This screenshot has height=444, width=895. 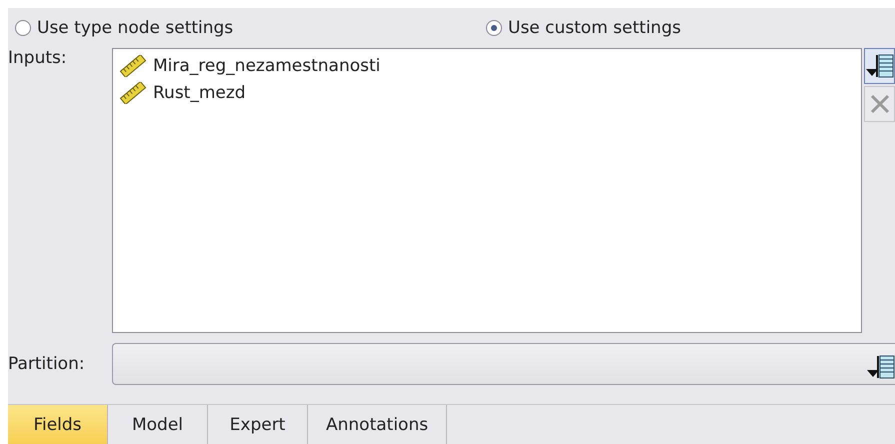 What do you see at coordinates (38, 59) in the screenshot?
I see `inputs-label: Inputs:` at bounding box center [38, 59].